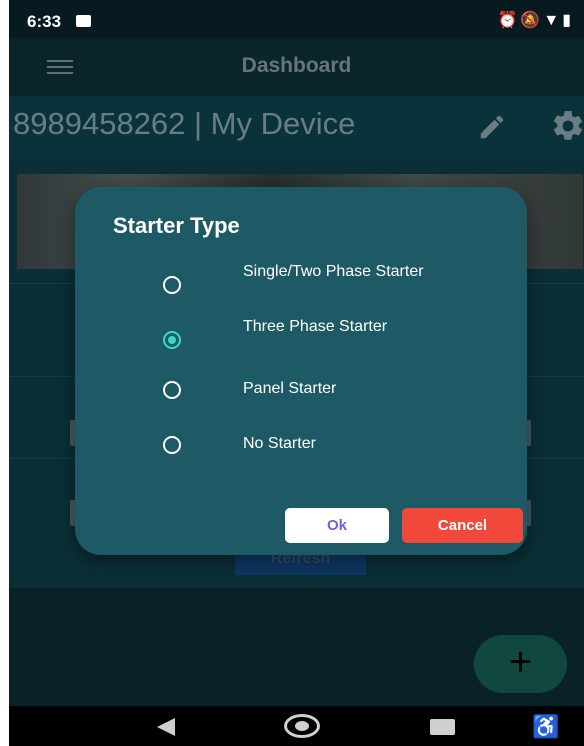 The width and height of the screenshot is (584, 746). Describe the element at coordinates (83, 21) in the screenshot. I see `image-icon` at that location.